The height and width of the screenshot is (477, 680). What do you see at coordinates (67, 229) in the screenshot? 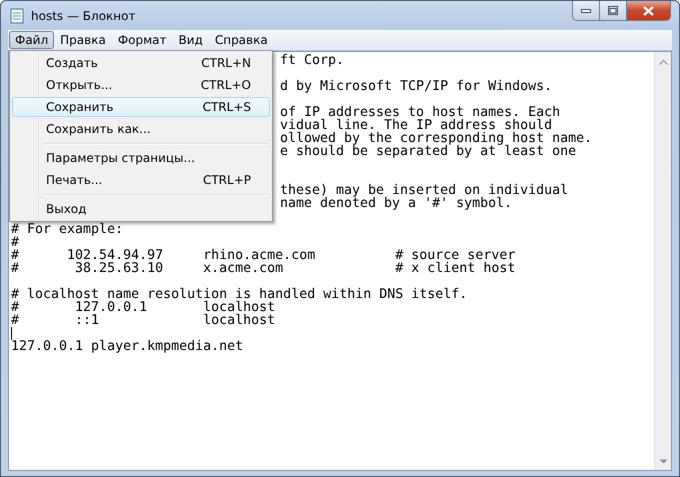
I see `text-line: # For example:` at bounding box center [67, 229].